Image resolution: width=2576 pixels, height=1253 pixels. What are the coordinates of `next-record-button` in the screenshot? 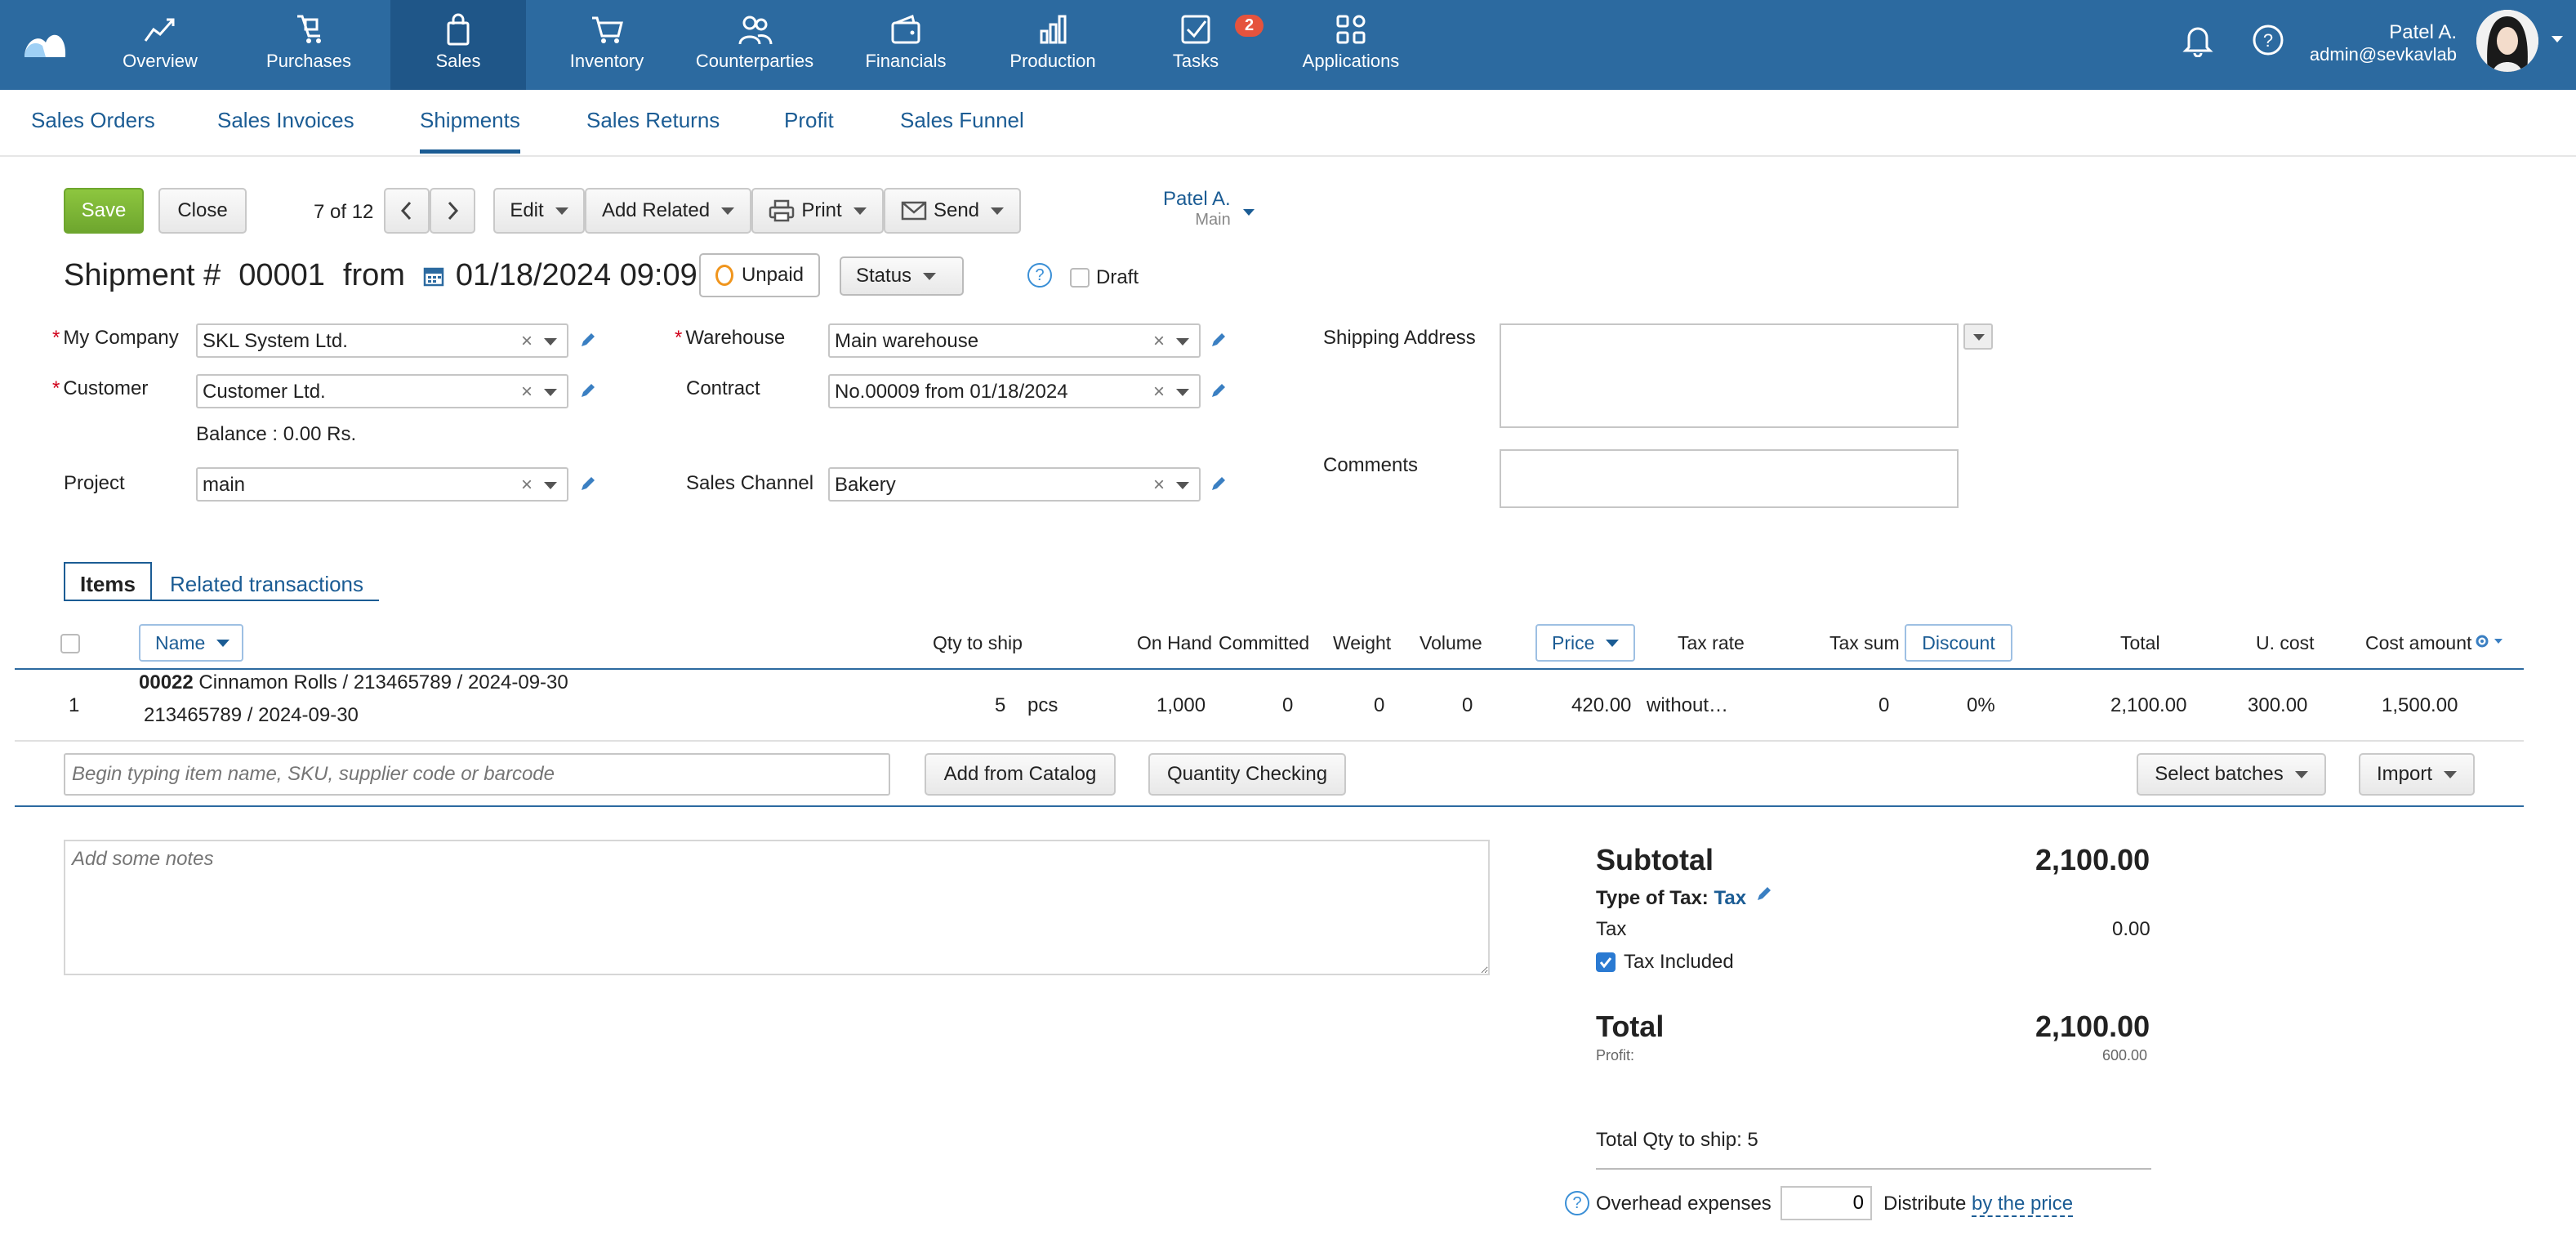 It's located at (452, 211).